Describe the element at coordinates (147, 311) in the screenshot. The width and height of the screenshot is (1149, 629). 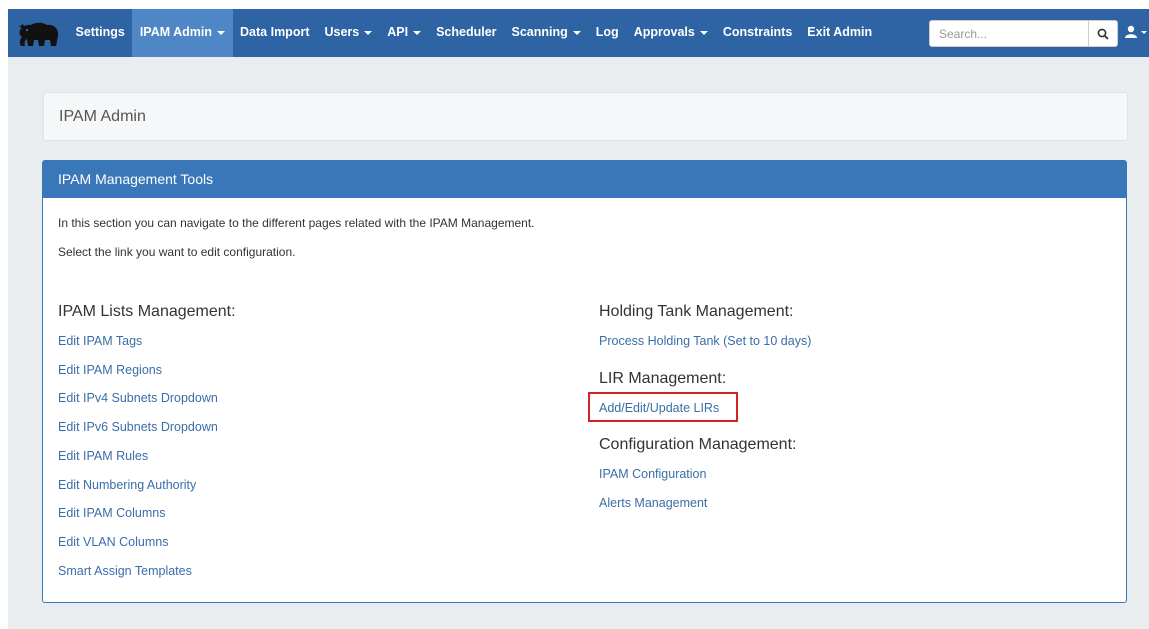
I see `lists-management-title: IPAM Lists Management:` at that location.